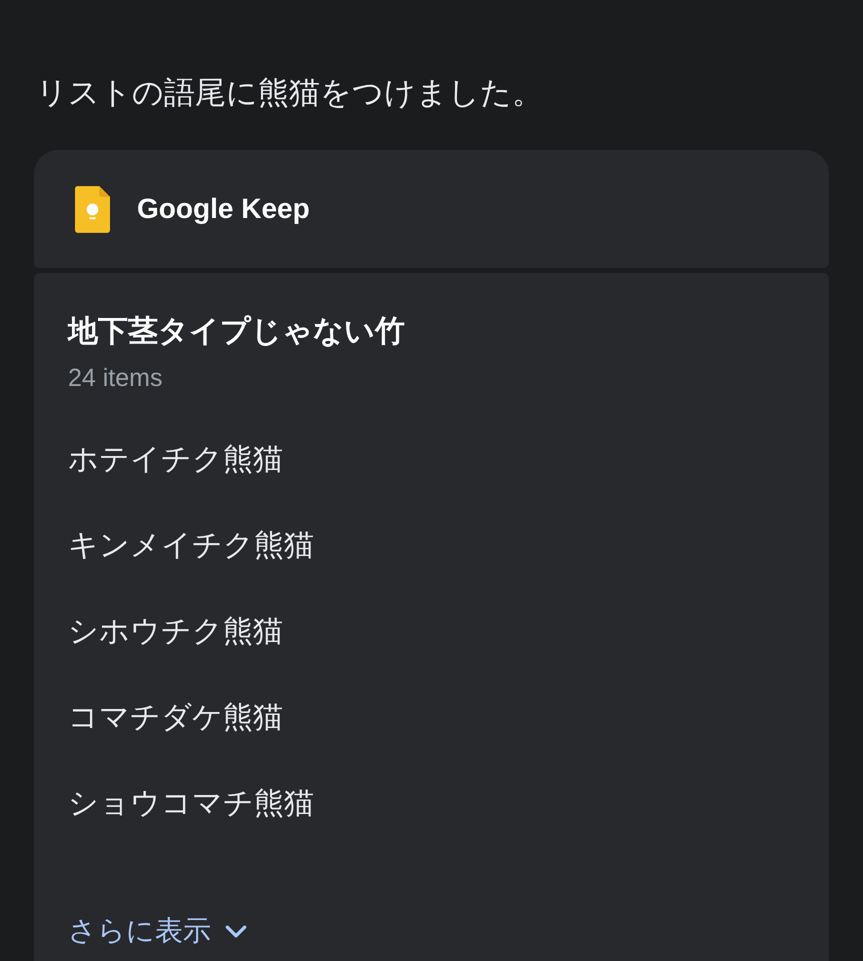 The width and height of the screenshot is (863, 961). What do you see at coordinates (191, 804) in the screenshot?
I see `list-item: ショウコマチ熊猫` at bounding box center [191, 804].